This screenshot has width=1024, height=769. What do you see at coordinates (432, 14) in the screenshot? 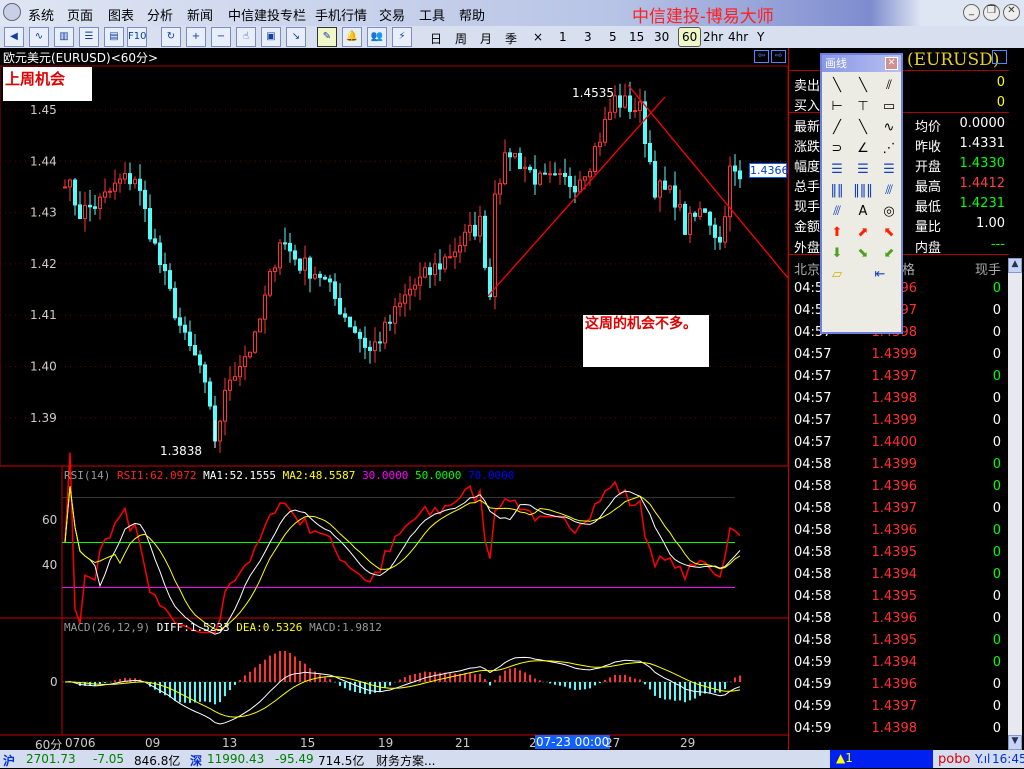
I see `menu-tools: 工具` at bounding box center [432, 14].